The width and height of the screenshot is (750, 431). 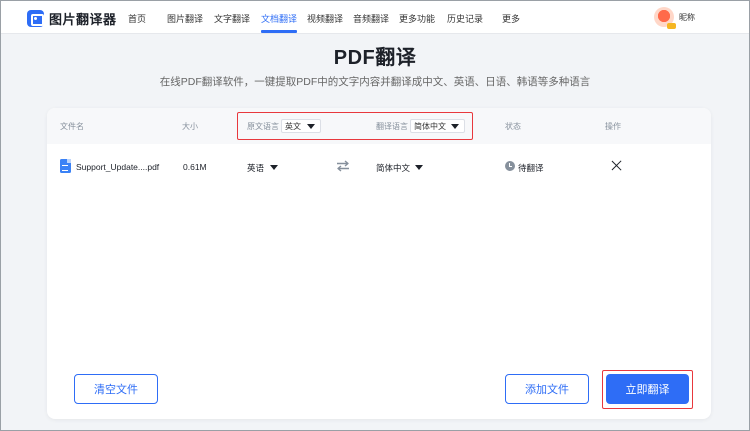 I want to click on row-size: 0.61M, so click(x=195, y=167).